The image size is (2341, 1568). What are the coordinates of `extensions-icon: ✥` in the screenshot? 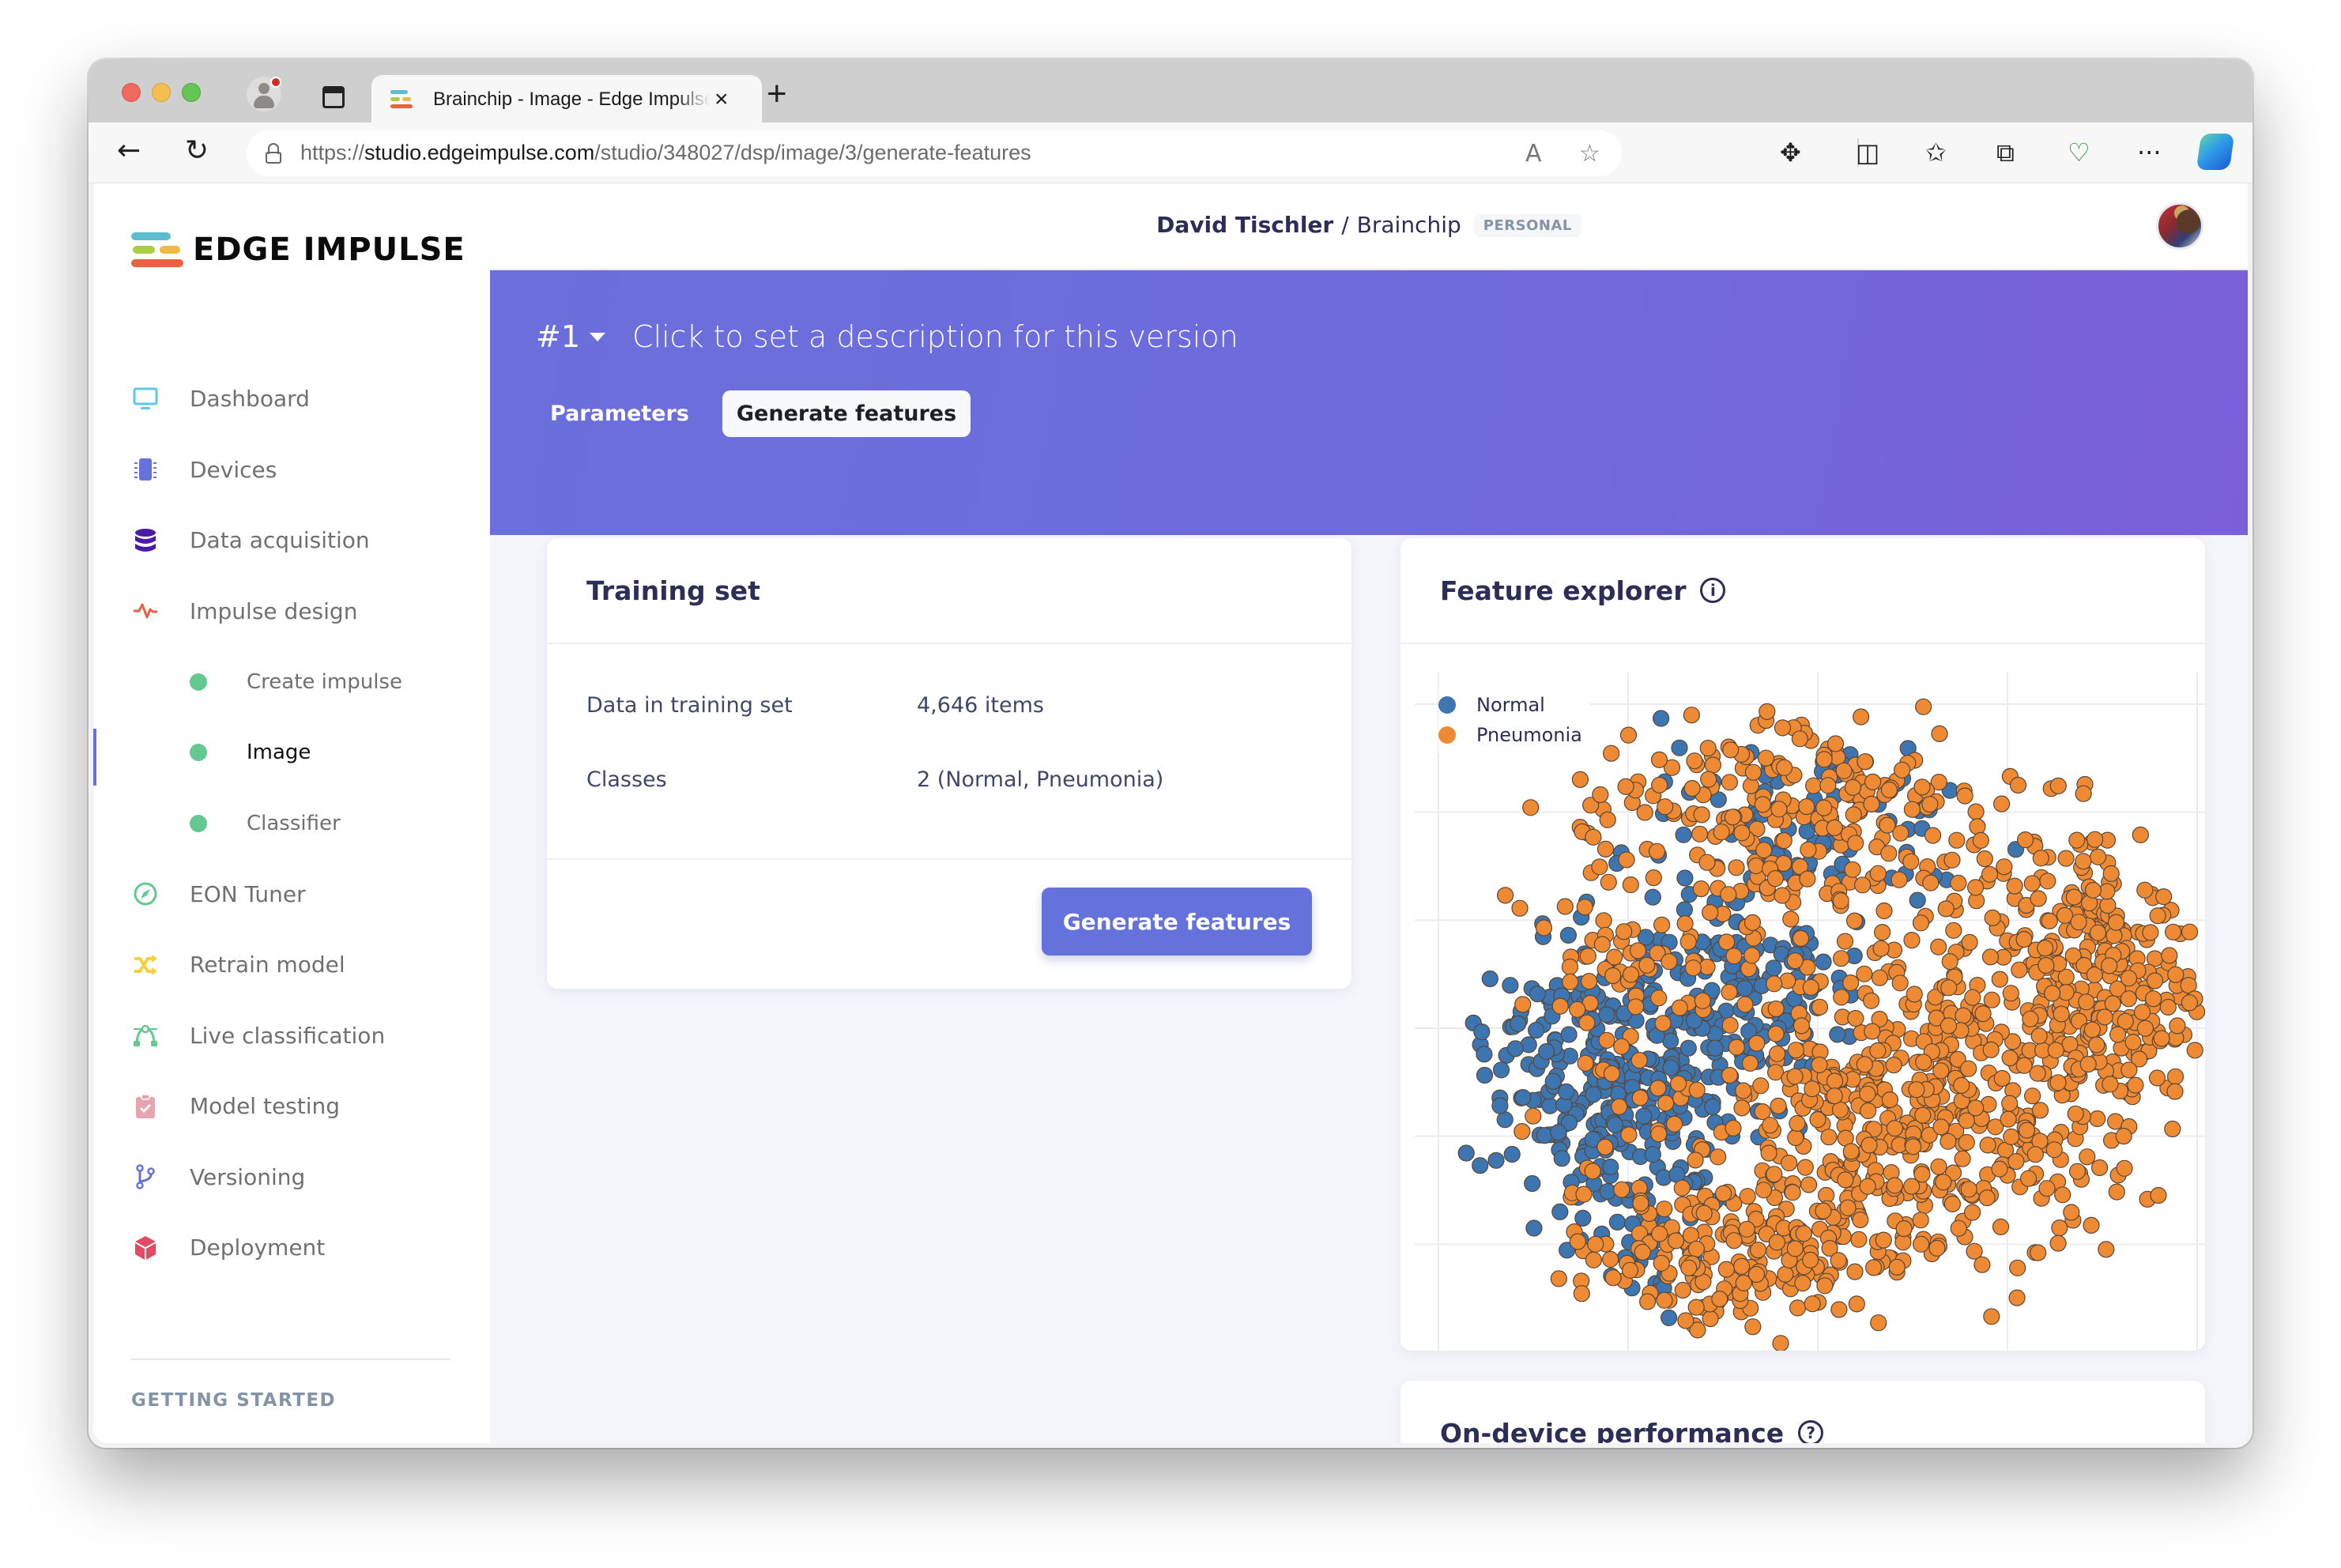 It's located at (1791, 152).